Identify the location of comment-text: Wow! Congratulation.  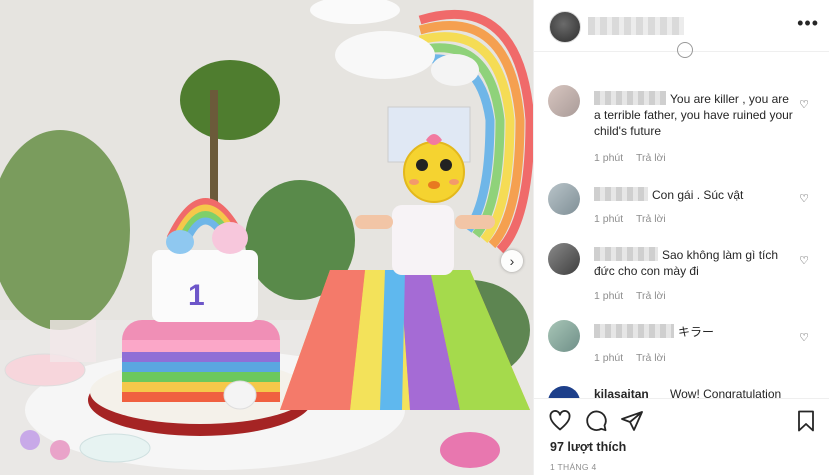
(726, 392).